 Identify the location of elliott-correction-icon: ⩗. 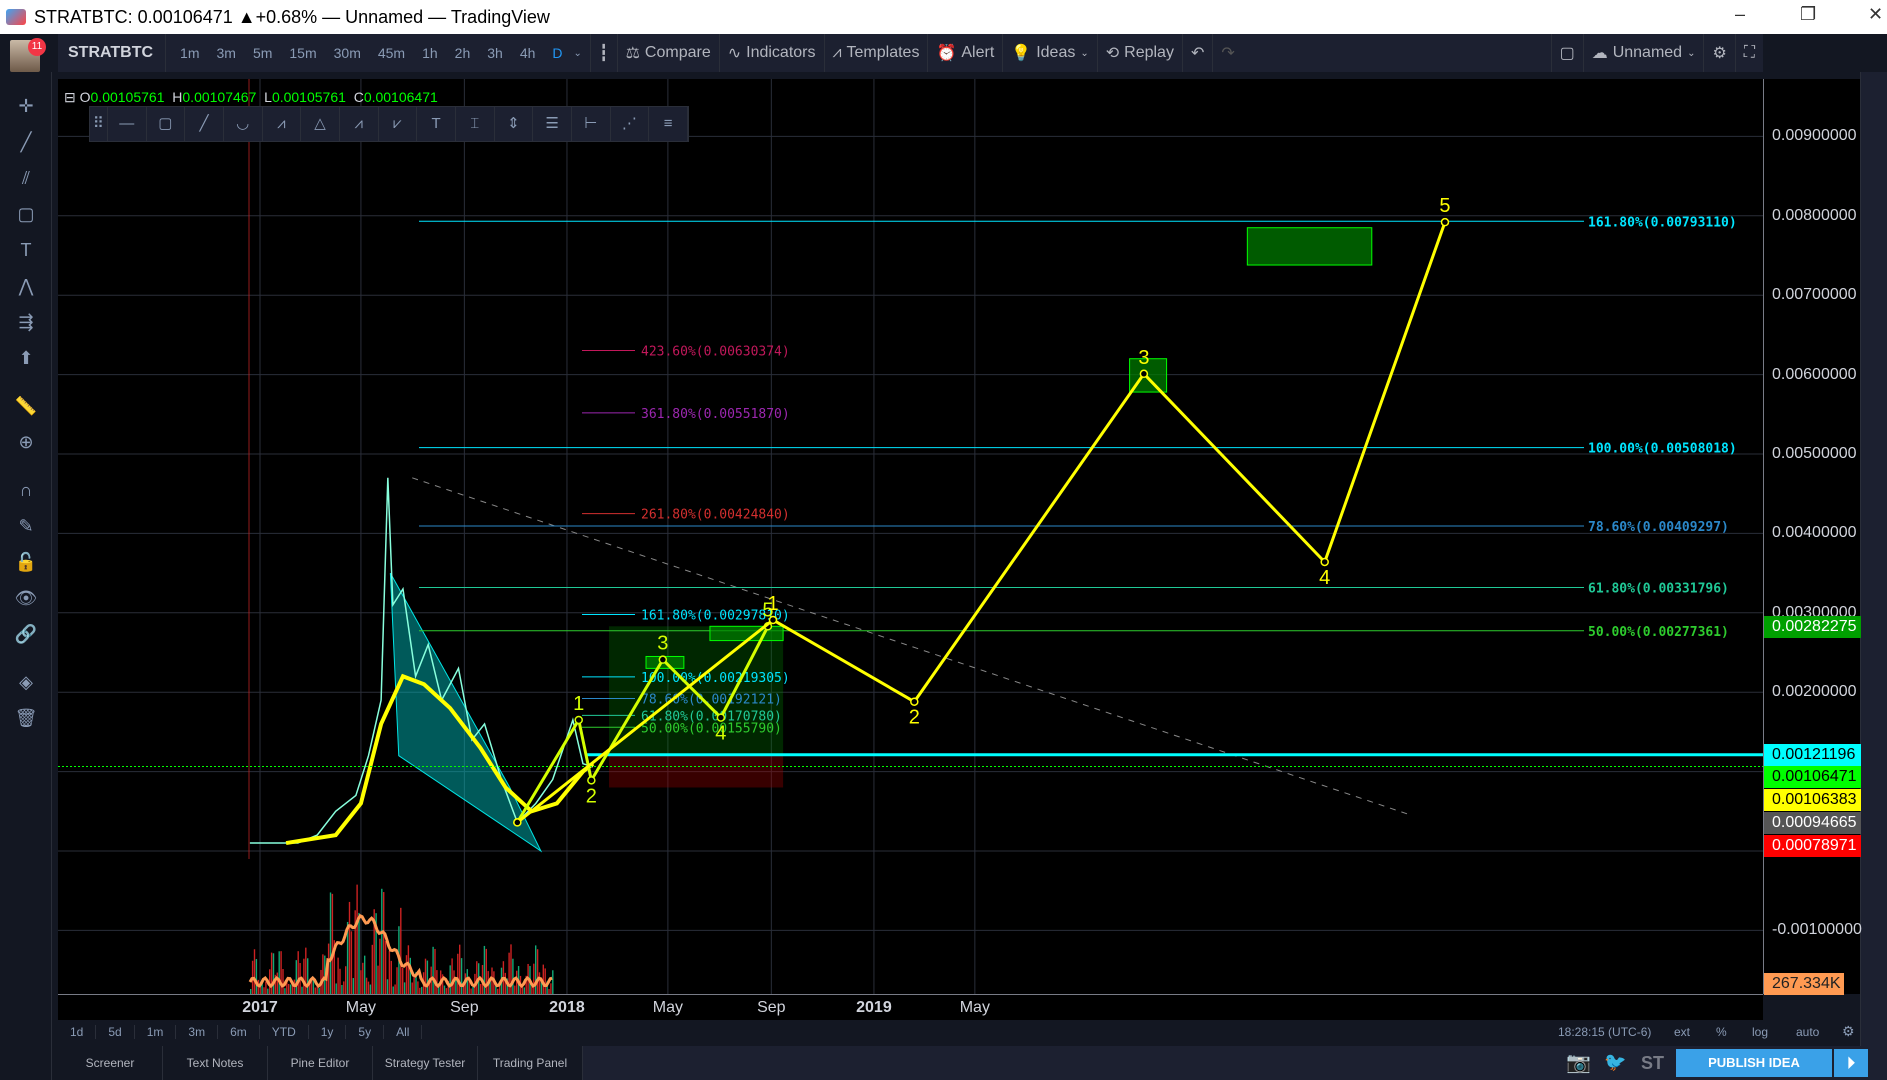
(398, 124).